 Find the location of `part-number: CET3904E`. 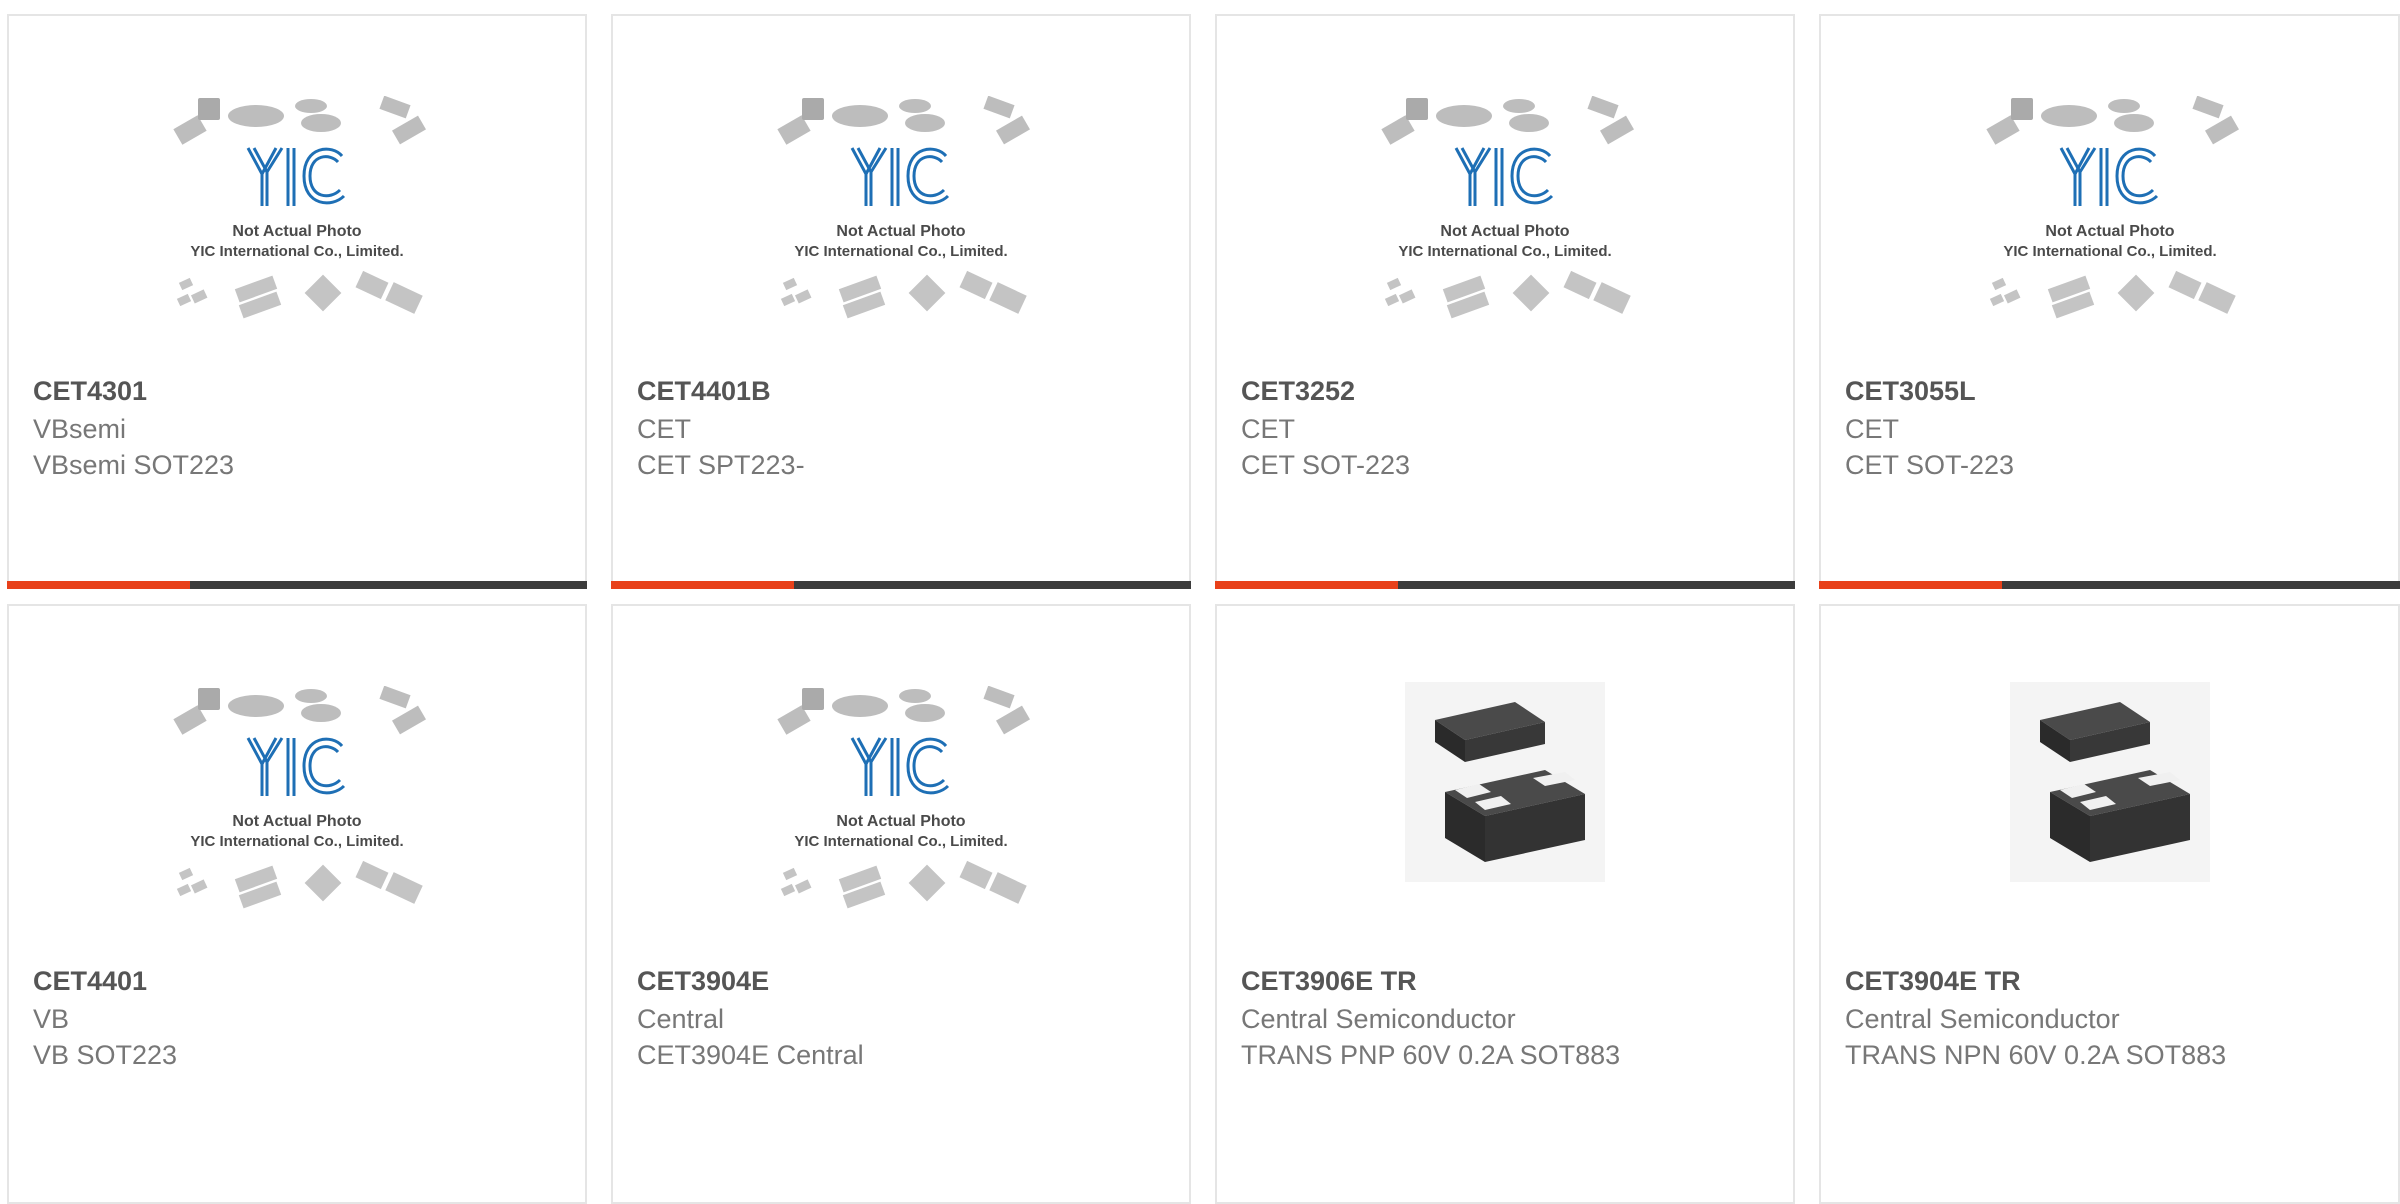

part-number: CET3904E is located at coordinates (703, 981).